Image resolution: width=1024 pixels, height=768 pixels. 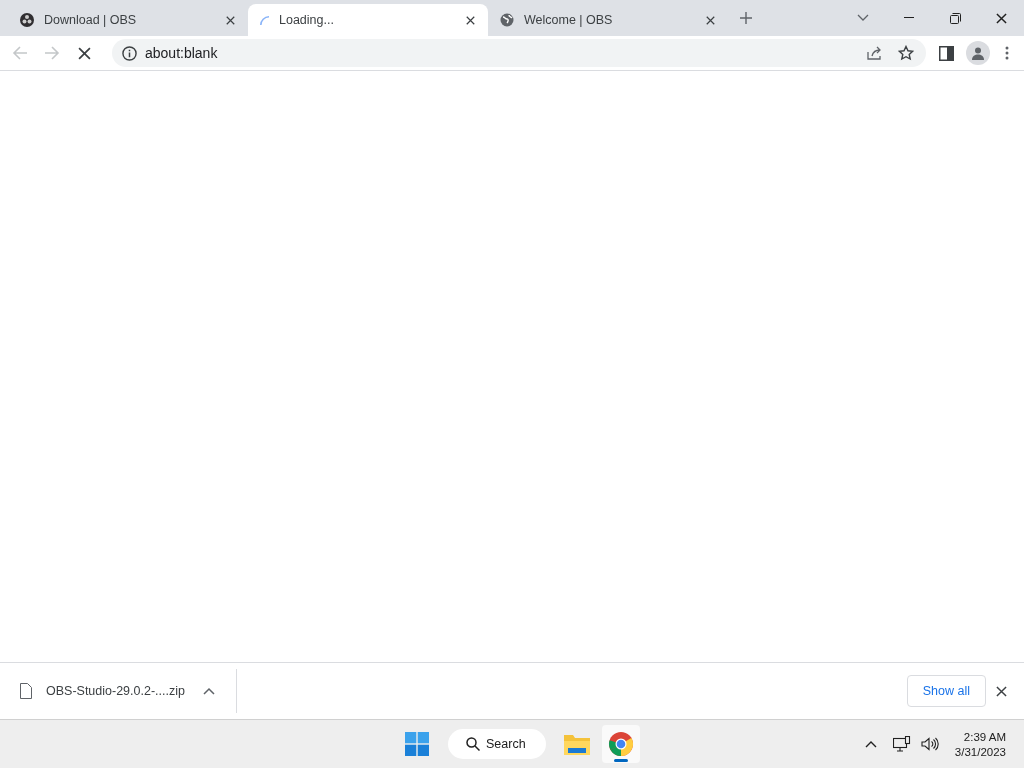 What do you see at coordinates (576, 744) in the screenshot?
I see `folder-icon` at bounding box center [576, 744].